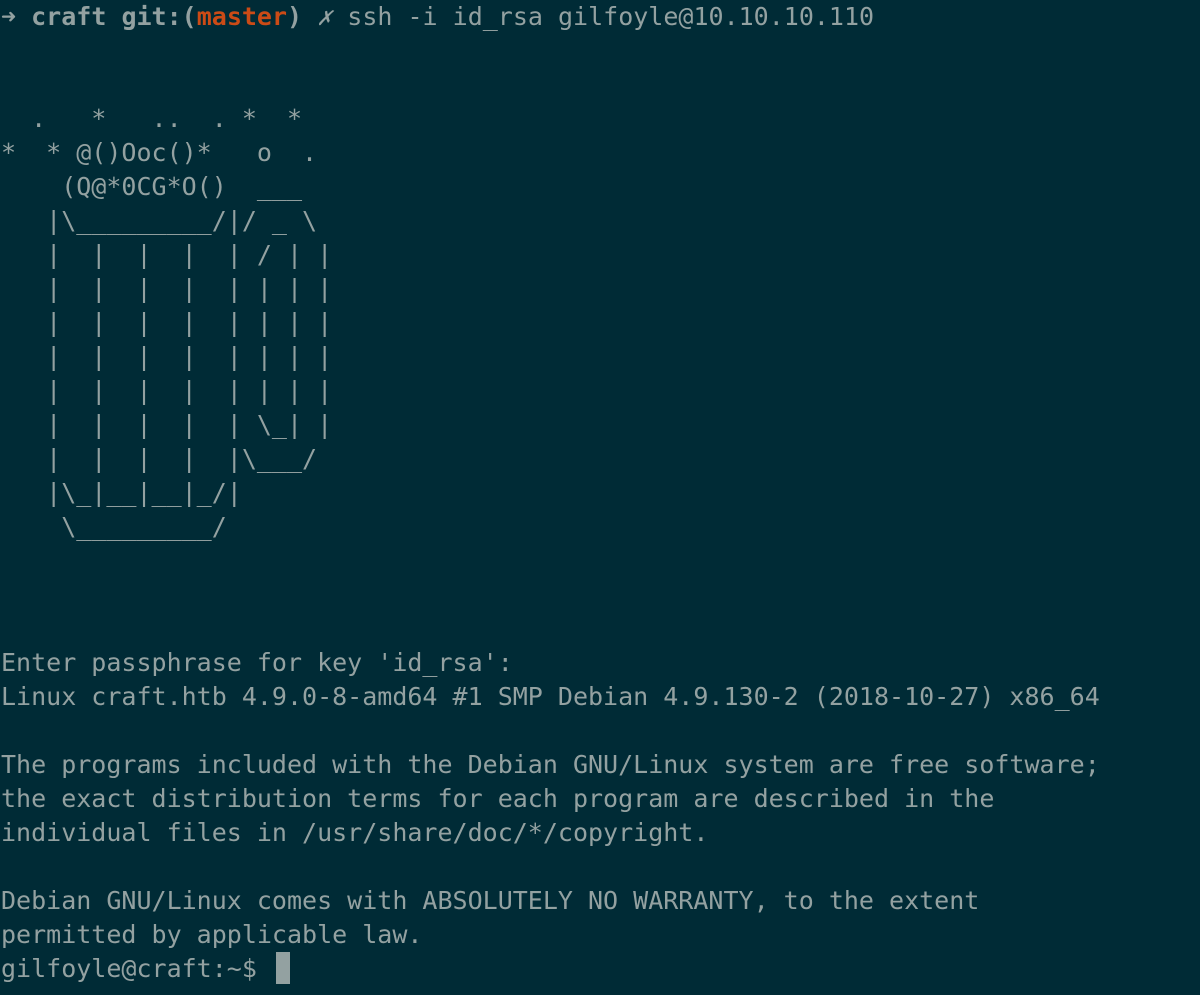 Image resolution: width=1200 pixels, height=995 pixels. What do you see at coordinates (325, 16) in the screenshot?
I see `git-dirty-icon: ✗` at bounding box center [325, 16].